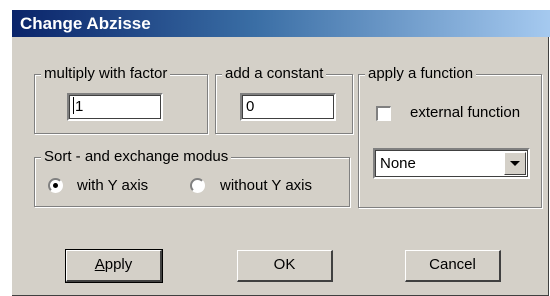 Image resolution: width=550 pixels, height=296 pixels. What do you see at coordinates (288, 107) in the screenshot?
I see `constant-input: 0` at bounding box center [288, 107].